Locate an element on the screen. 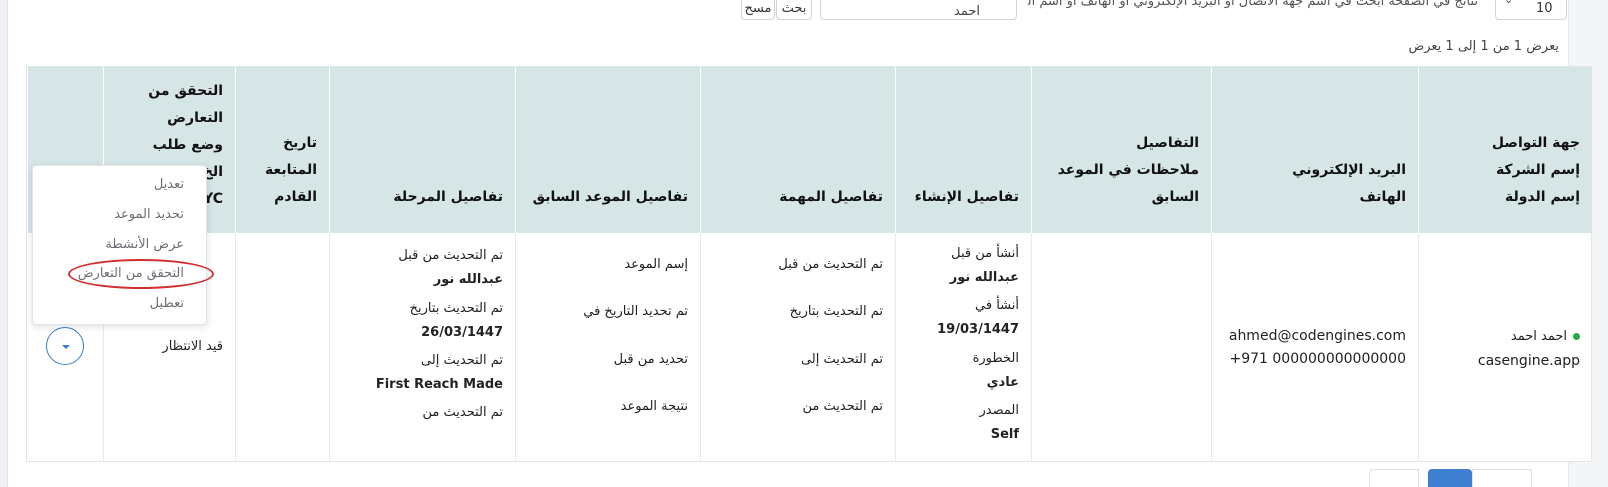  pagination-next is located at coordinates (1502, 478).